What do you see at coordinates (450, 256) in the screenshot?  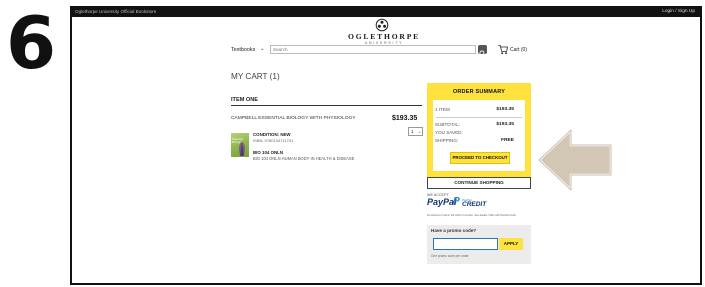 I see `promo-note: One promo code per order.` at bounding box center [450, 256].